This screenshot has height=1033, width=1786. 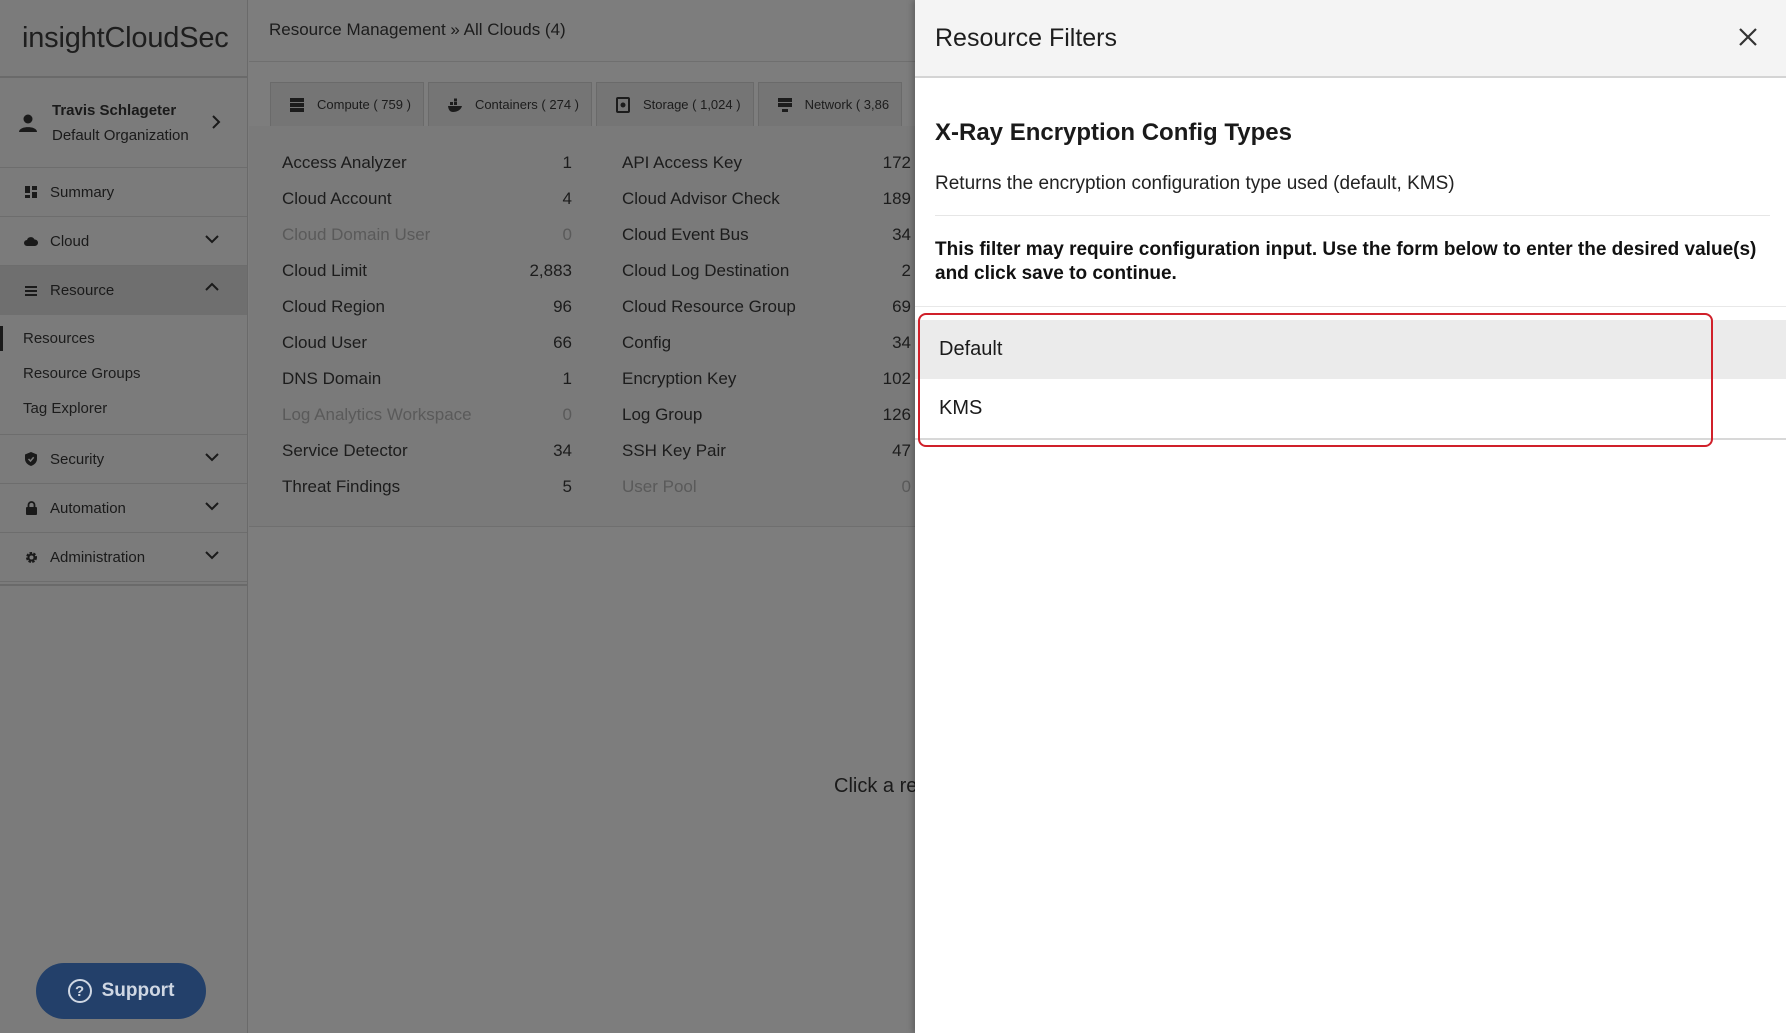 What do you see at coordinates (766, 307) in the screenshot?
I see `resource-row: Cloud Resource Group 69` at bounding box center [766, 307].